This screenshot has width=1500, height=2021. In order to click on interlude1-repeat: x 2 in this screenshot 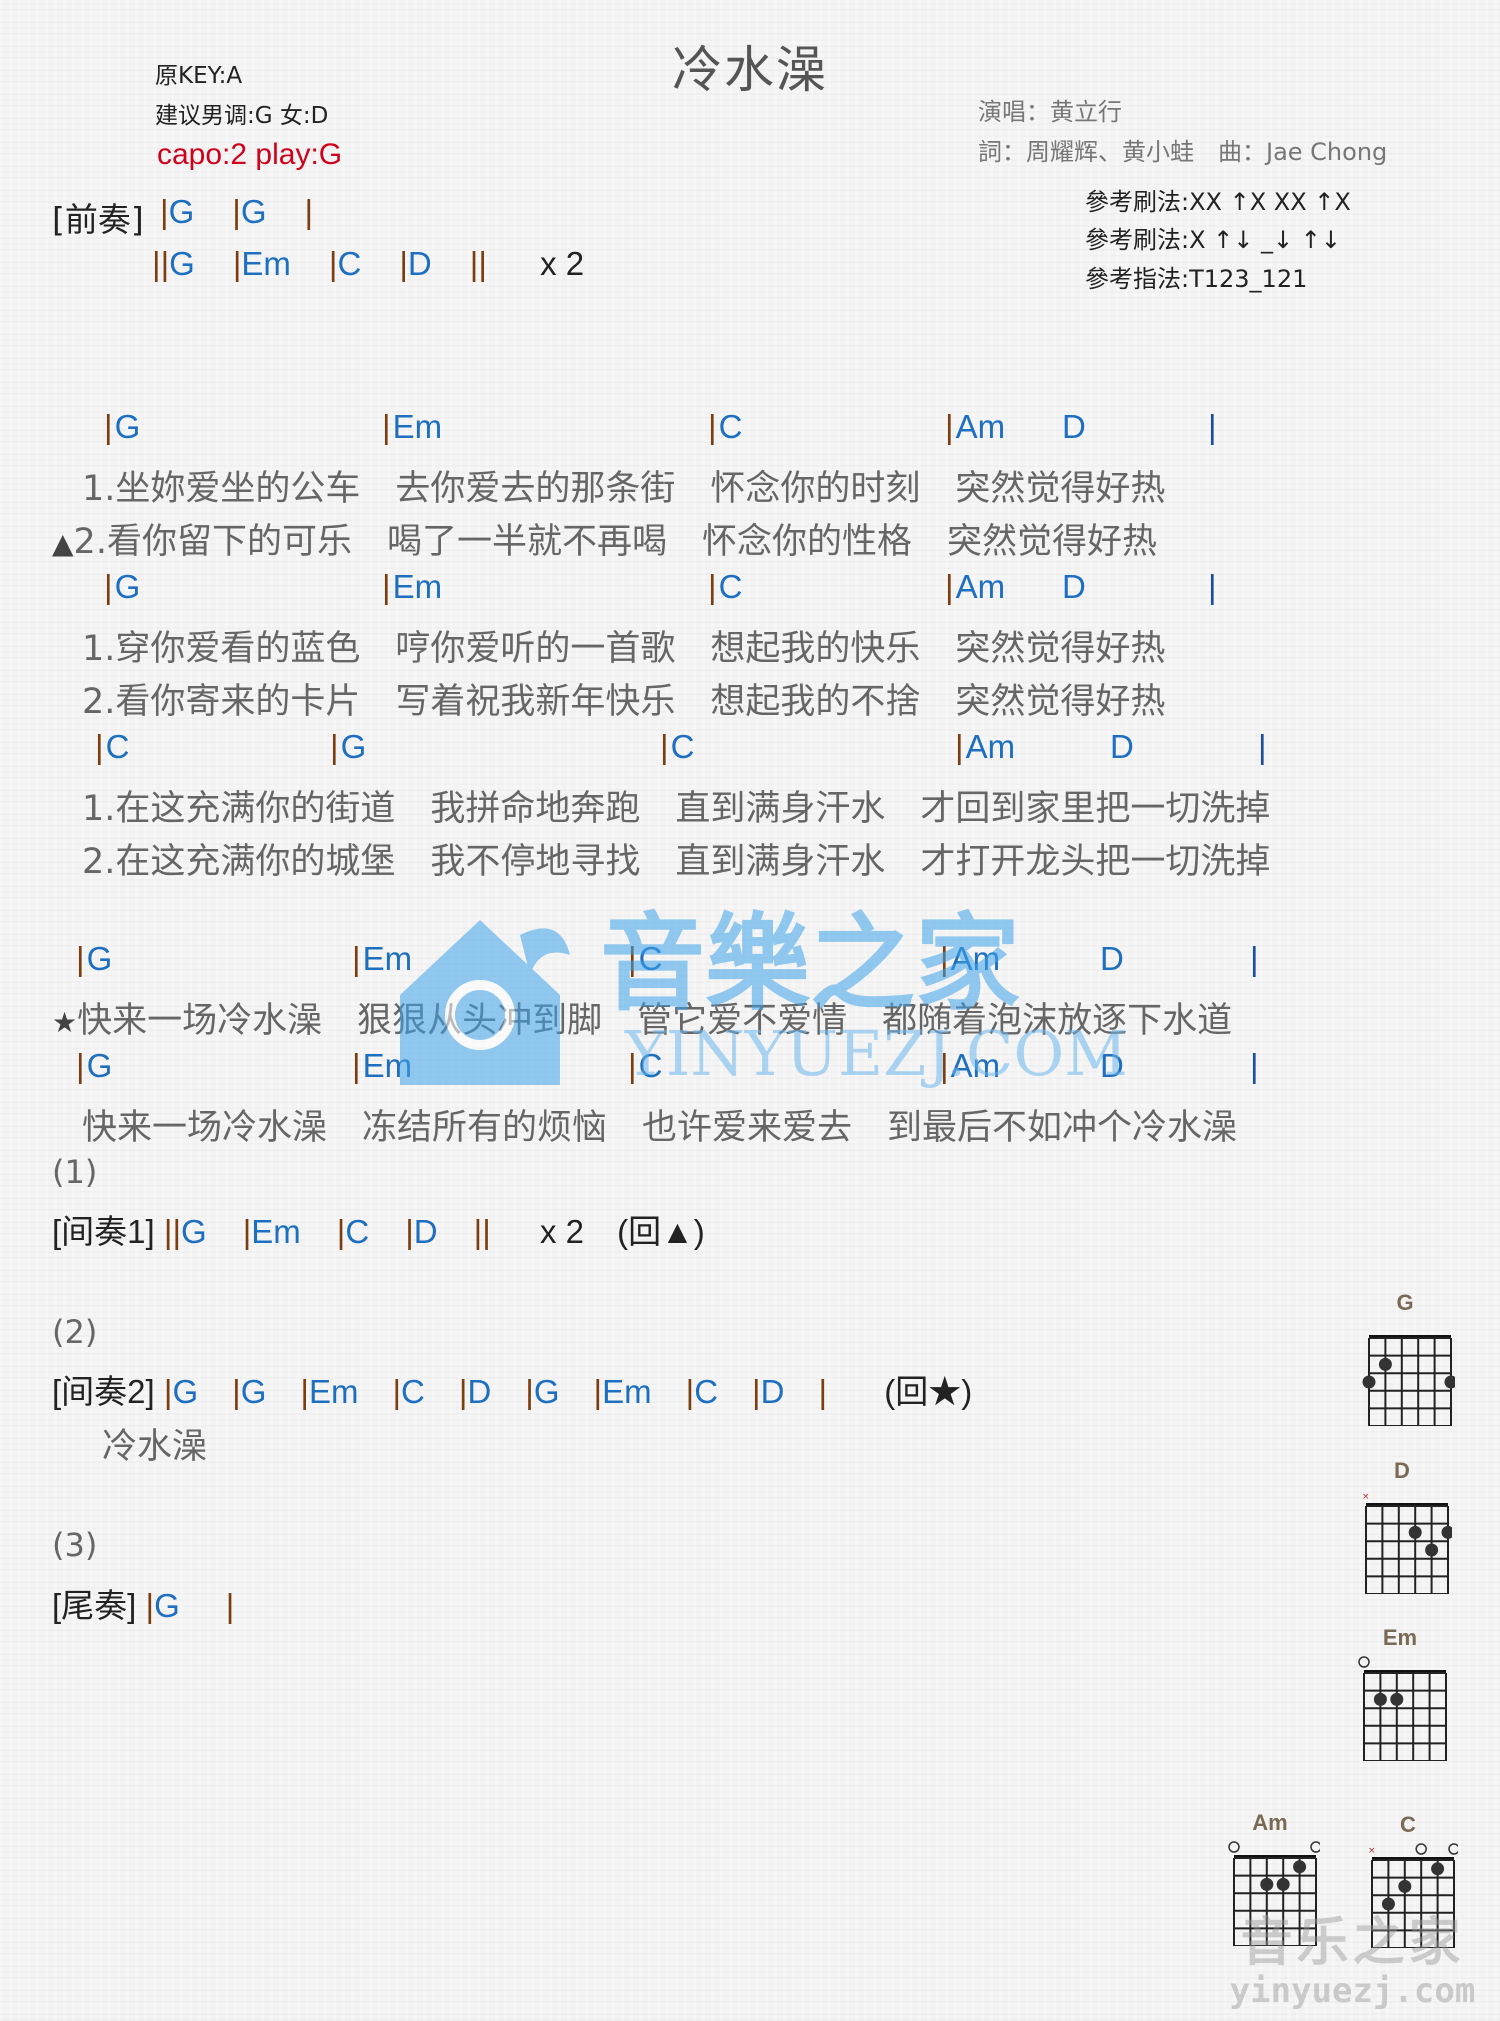, I will do `click(561, 1231)`.